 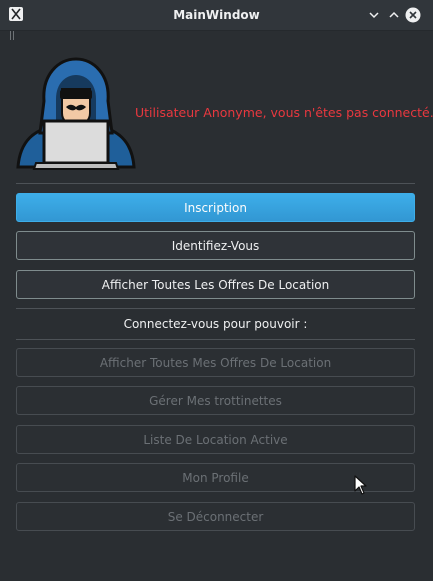 I want to click on close-icon, so click(x=413, y=15).